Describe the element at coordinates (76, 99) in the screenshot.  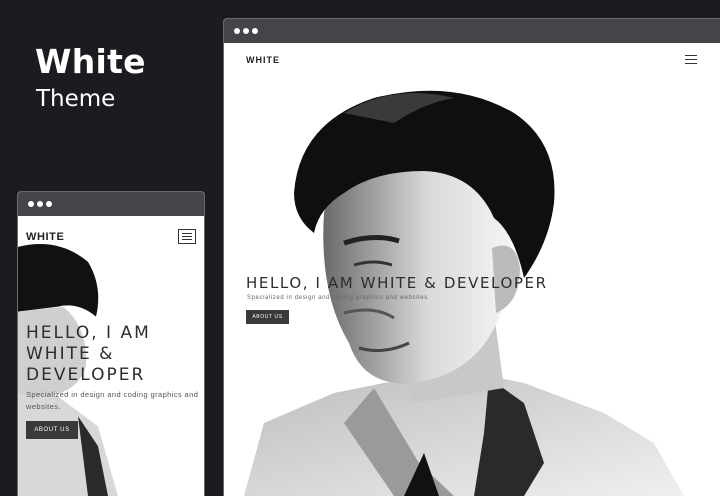
I see `brand-subtitle: Theme` at that location.